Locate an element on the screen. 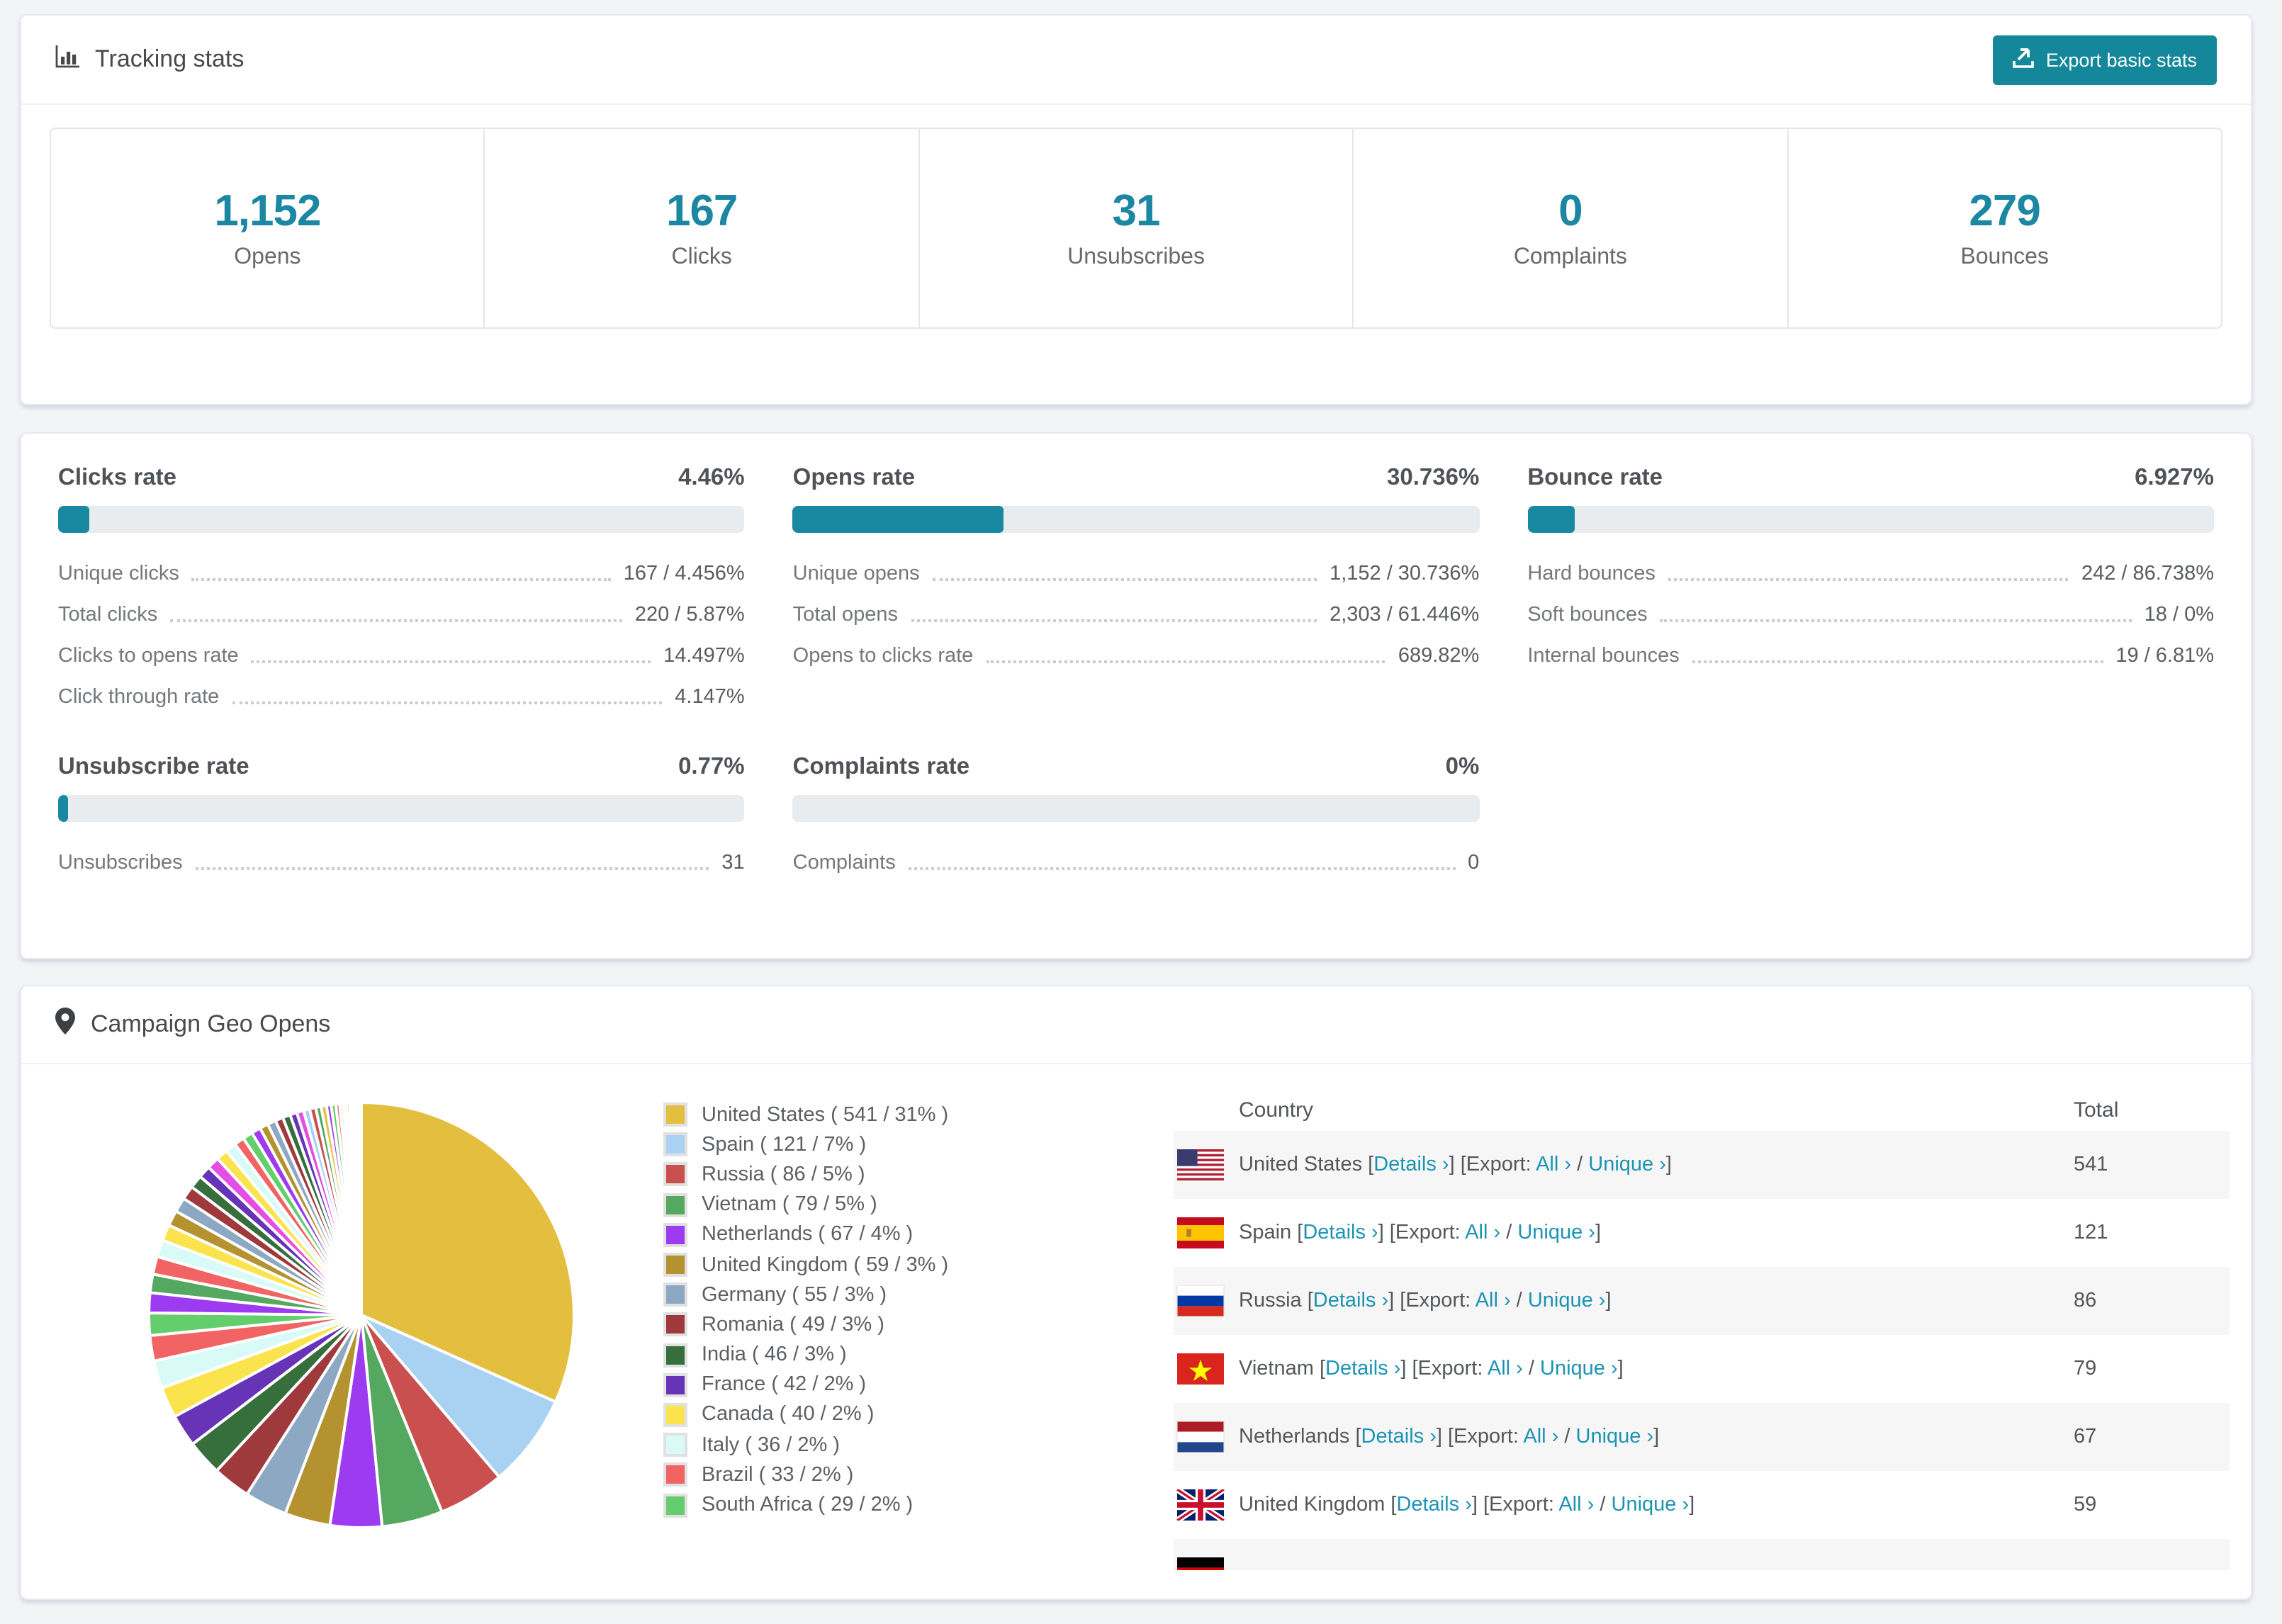 The height and width of the screenshot is (1624, 2282). rate-title: Clicks rate is located at coordinates (117, 478).